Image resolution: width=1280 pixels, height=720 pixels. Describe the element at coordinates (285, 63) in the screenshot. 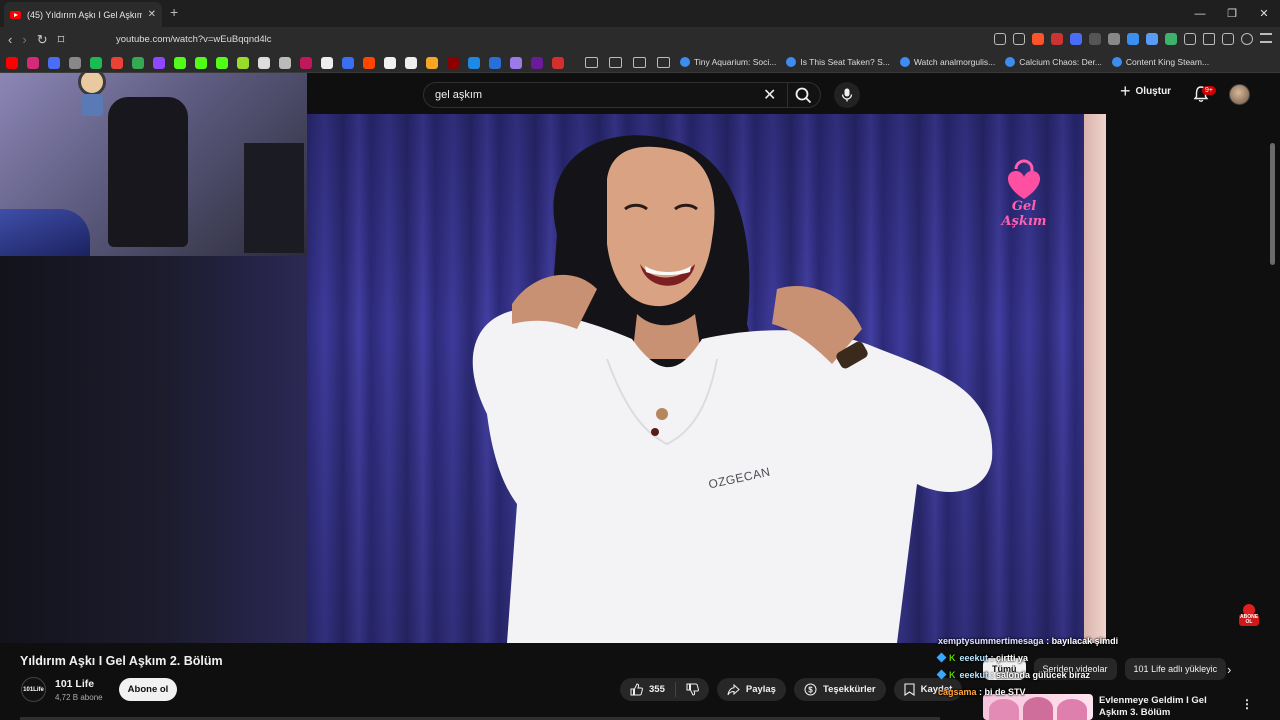

I see `bookmark-gear-icon` at that location.